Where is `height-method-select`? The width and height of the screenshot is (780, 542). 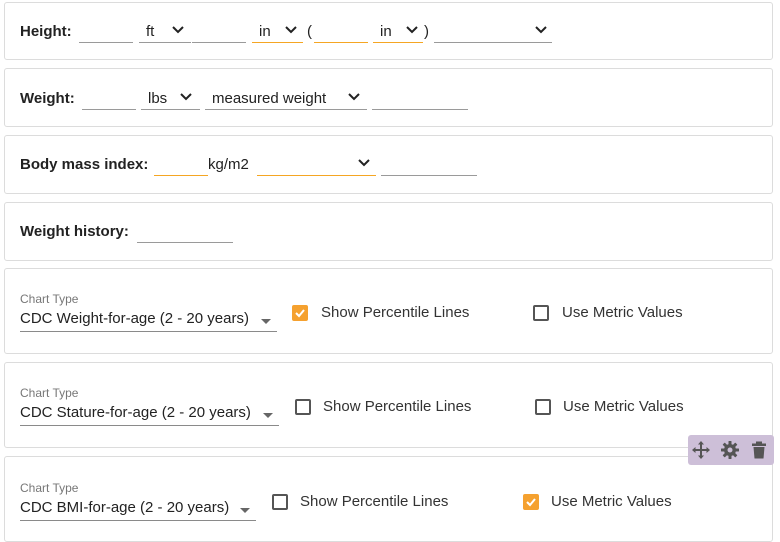
height-method-select is located at coordinates (493, 32).